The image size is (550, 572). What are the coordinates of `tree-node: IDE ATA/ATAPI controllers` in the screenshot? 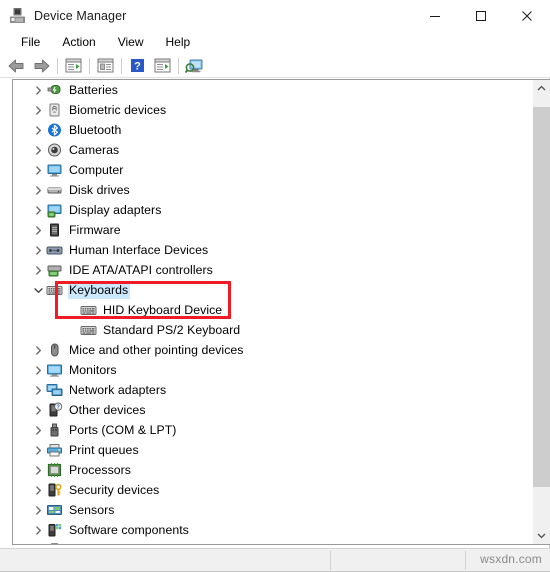 It's located at (265, 270).